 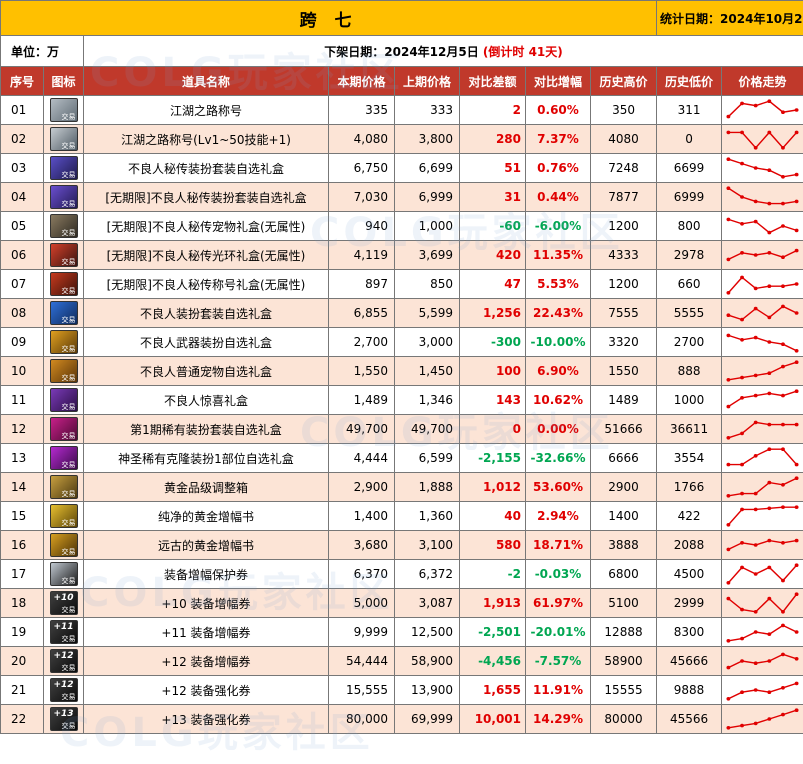 What do you see at coordinates (492, 458) in the screenshot?
I see `price-difference: -2,155` at bounding box center [492, 458].